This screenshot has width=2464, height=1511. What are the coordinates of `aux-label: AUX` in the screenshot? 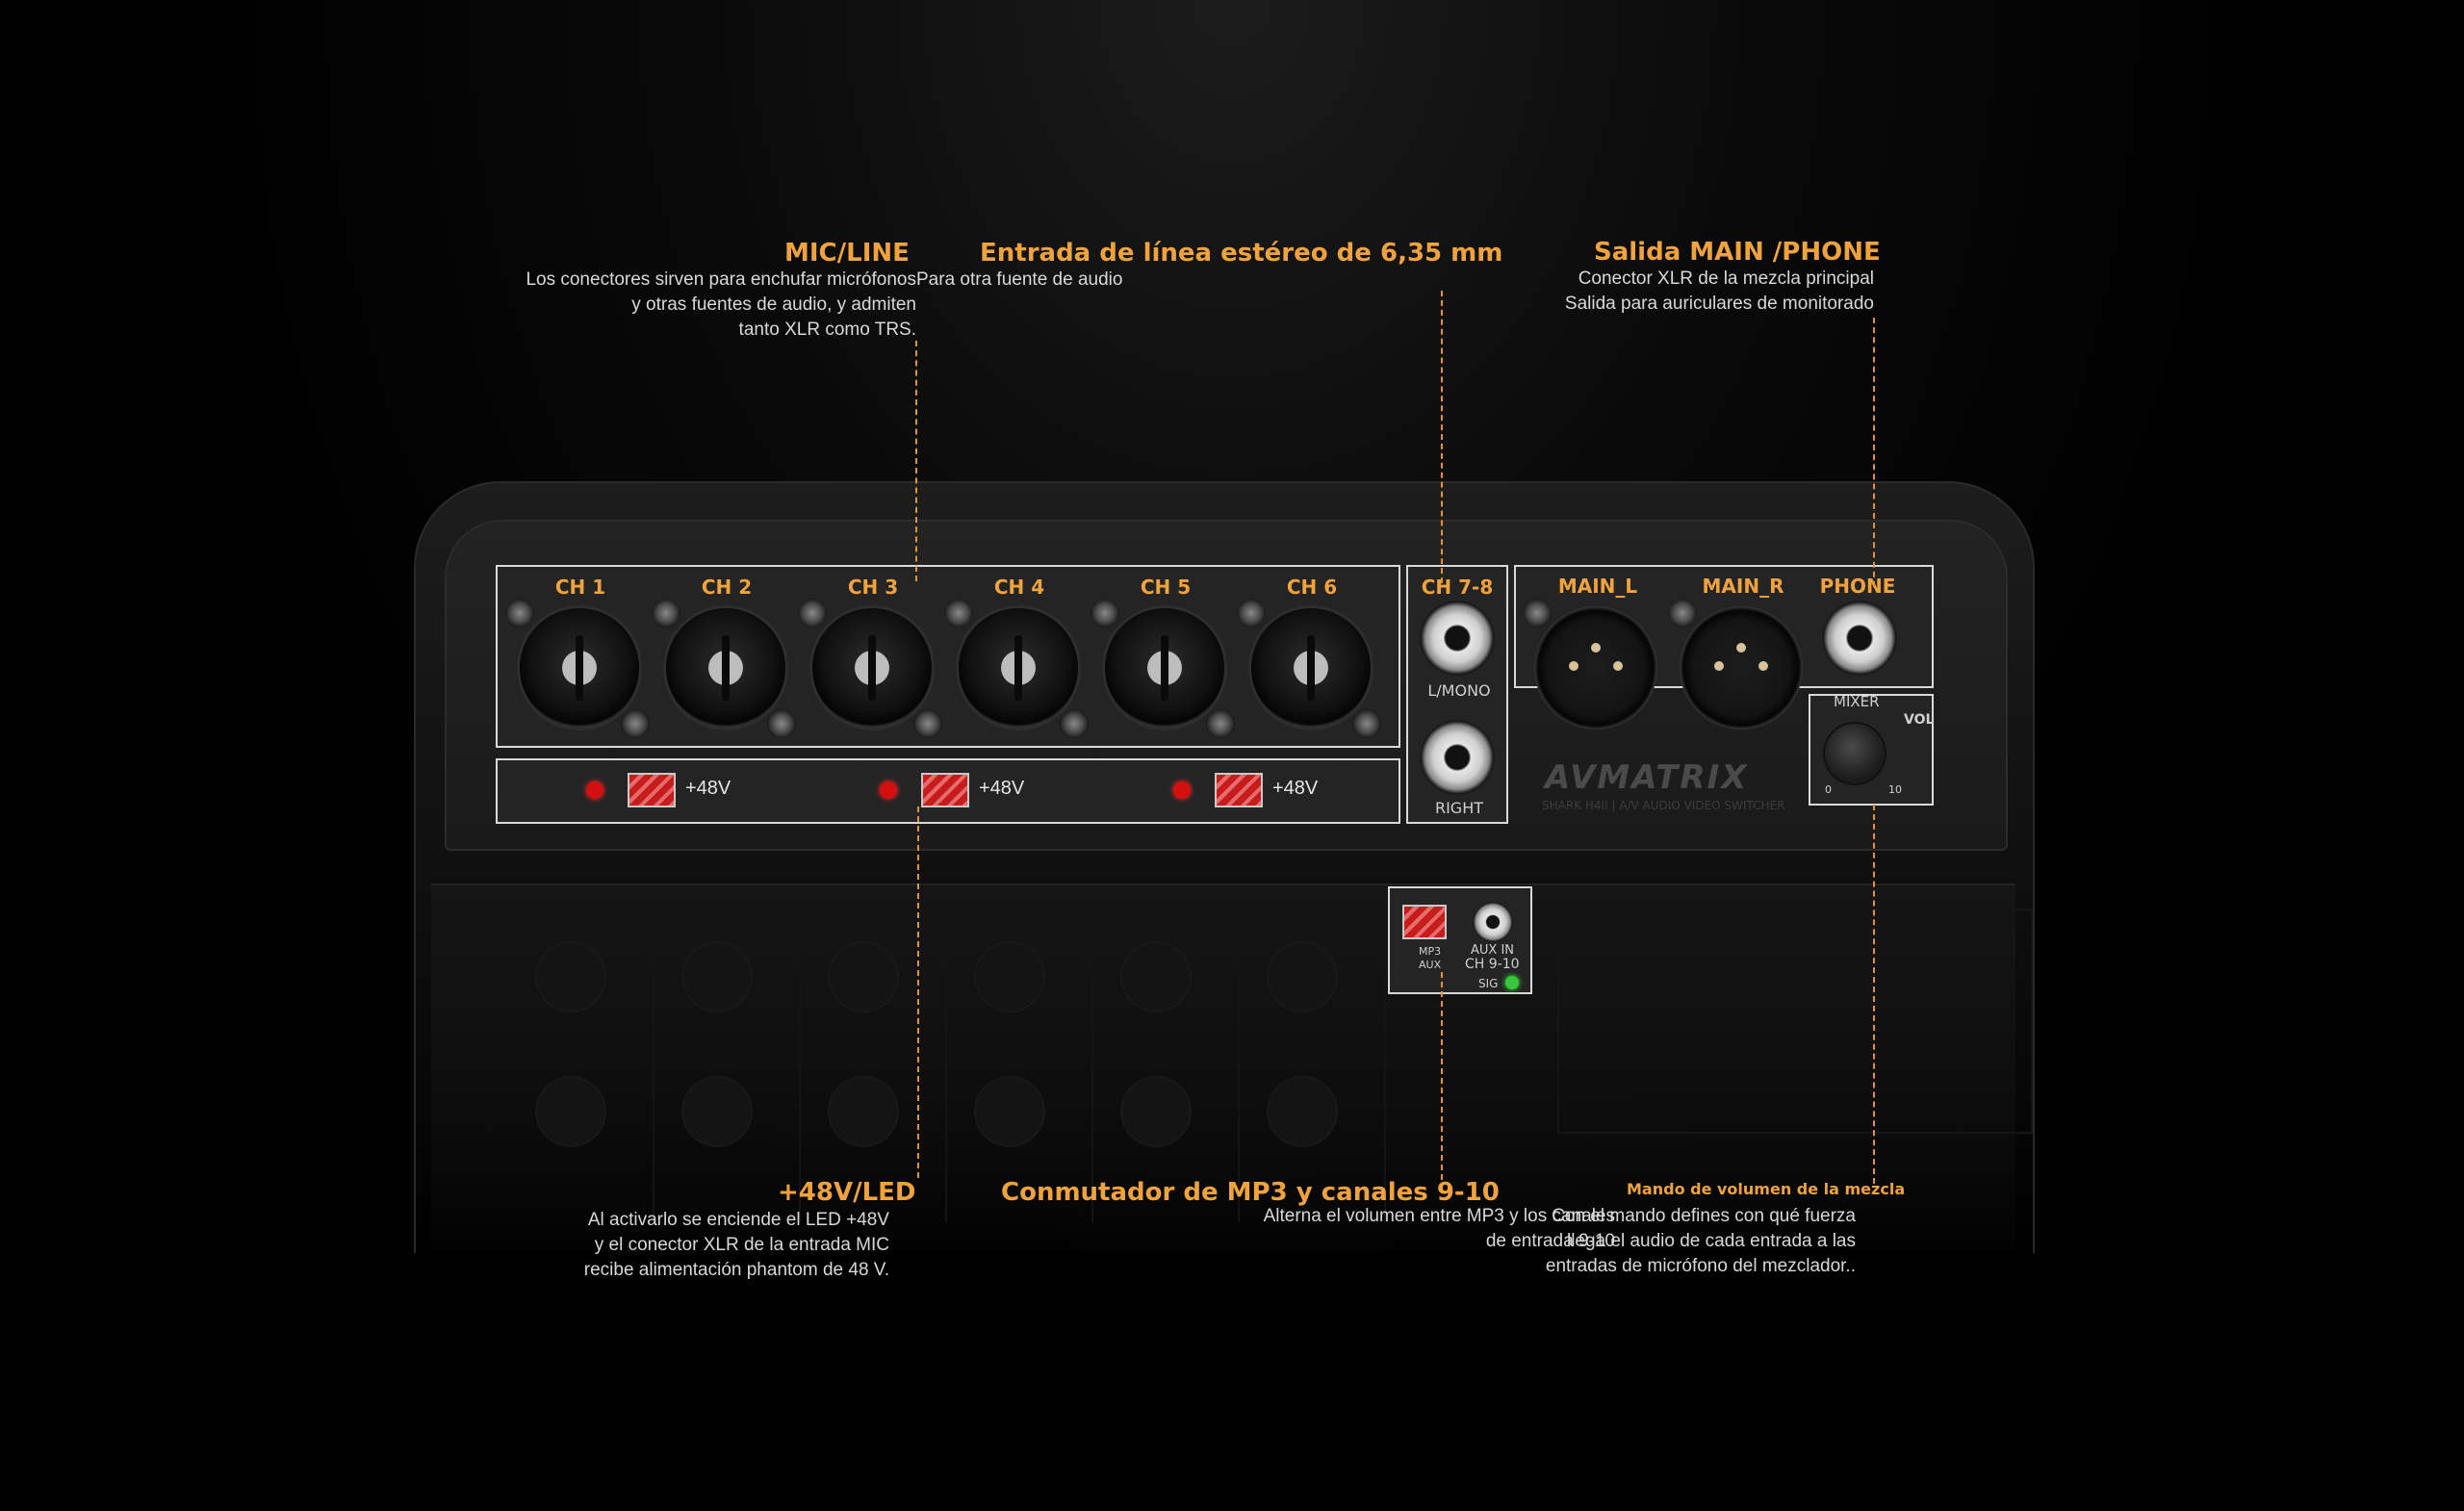 It's located at (1430, 965).